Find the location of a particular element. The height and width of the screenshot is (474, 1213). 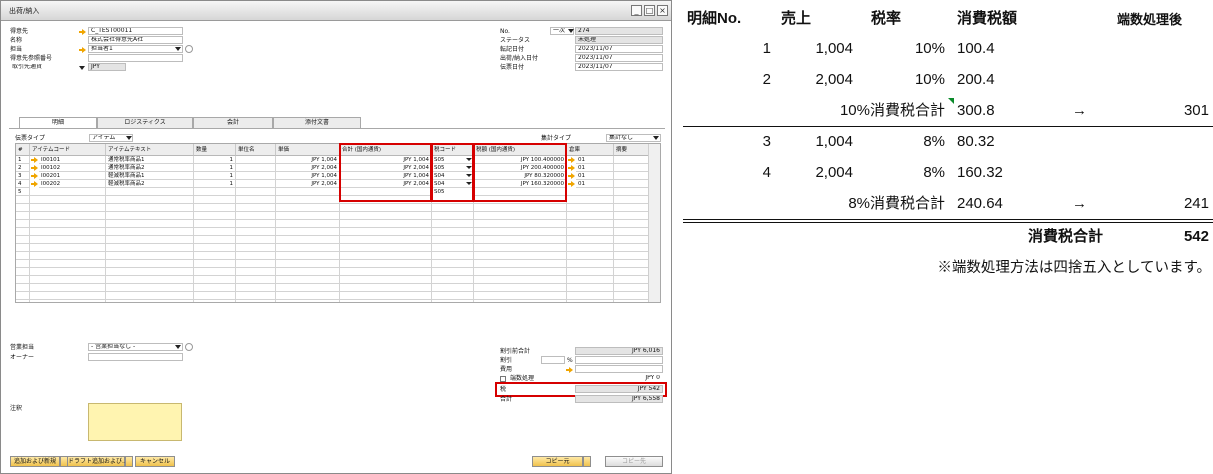

column-header-unit: 単位名 is located at coordinates (256, 150).